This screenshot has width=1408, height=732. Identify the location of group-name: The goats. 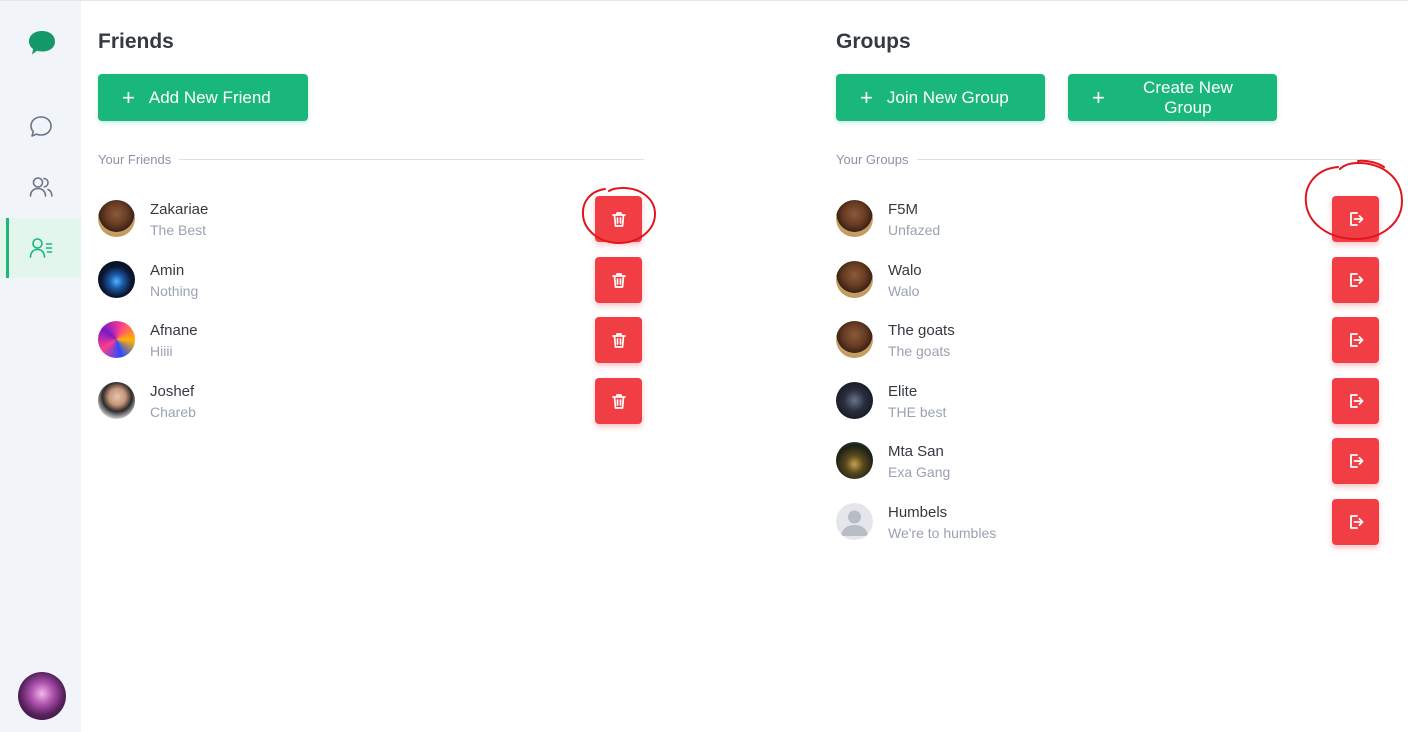
(921, 330).